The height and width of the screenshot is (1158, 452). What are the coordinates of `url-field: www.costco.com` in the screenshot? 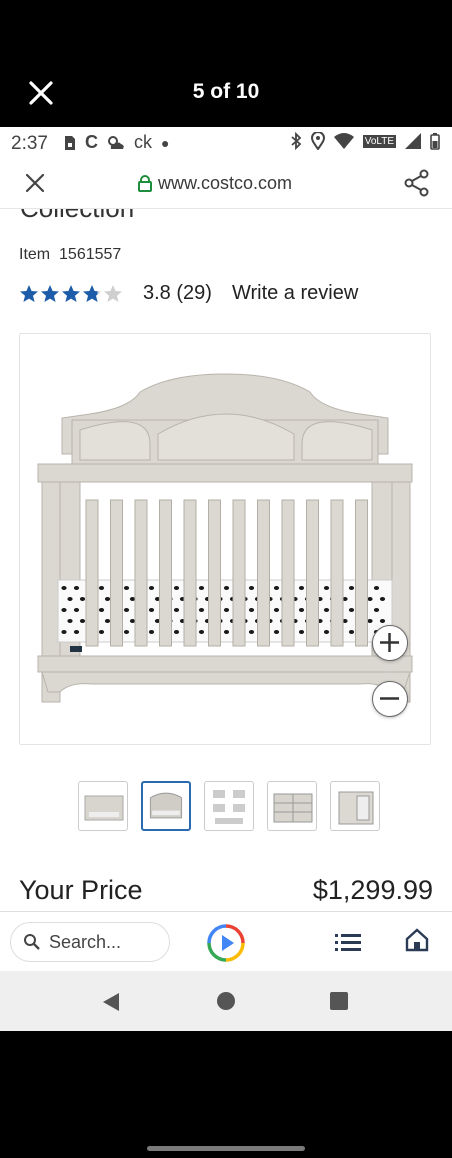 It's located at (215, 183).